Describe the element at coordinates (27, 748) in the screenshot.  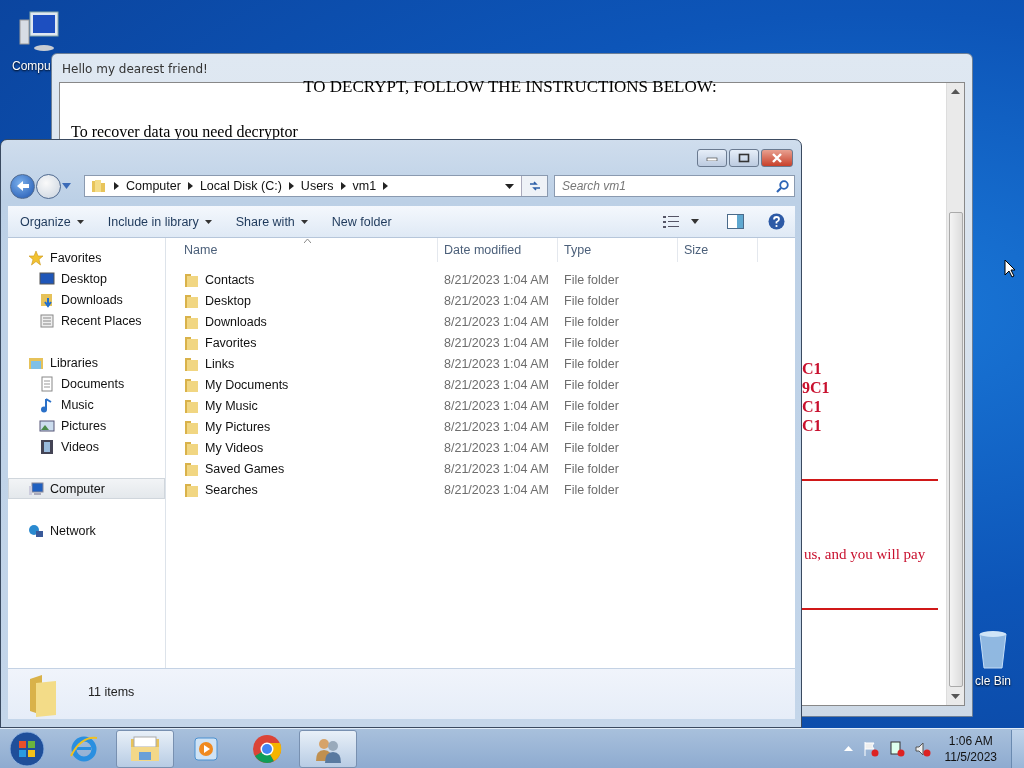
I see `start-button` at that location.